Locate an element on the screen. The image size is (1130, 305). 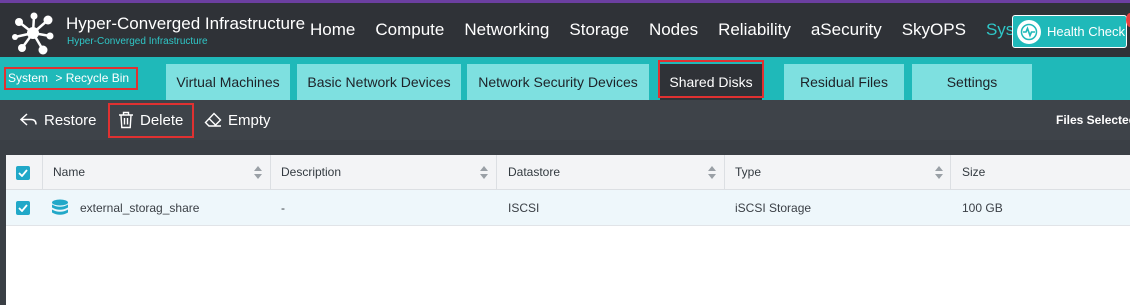
row-checkbox is located at coordinates (23, 208).